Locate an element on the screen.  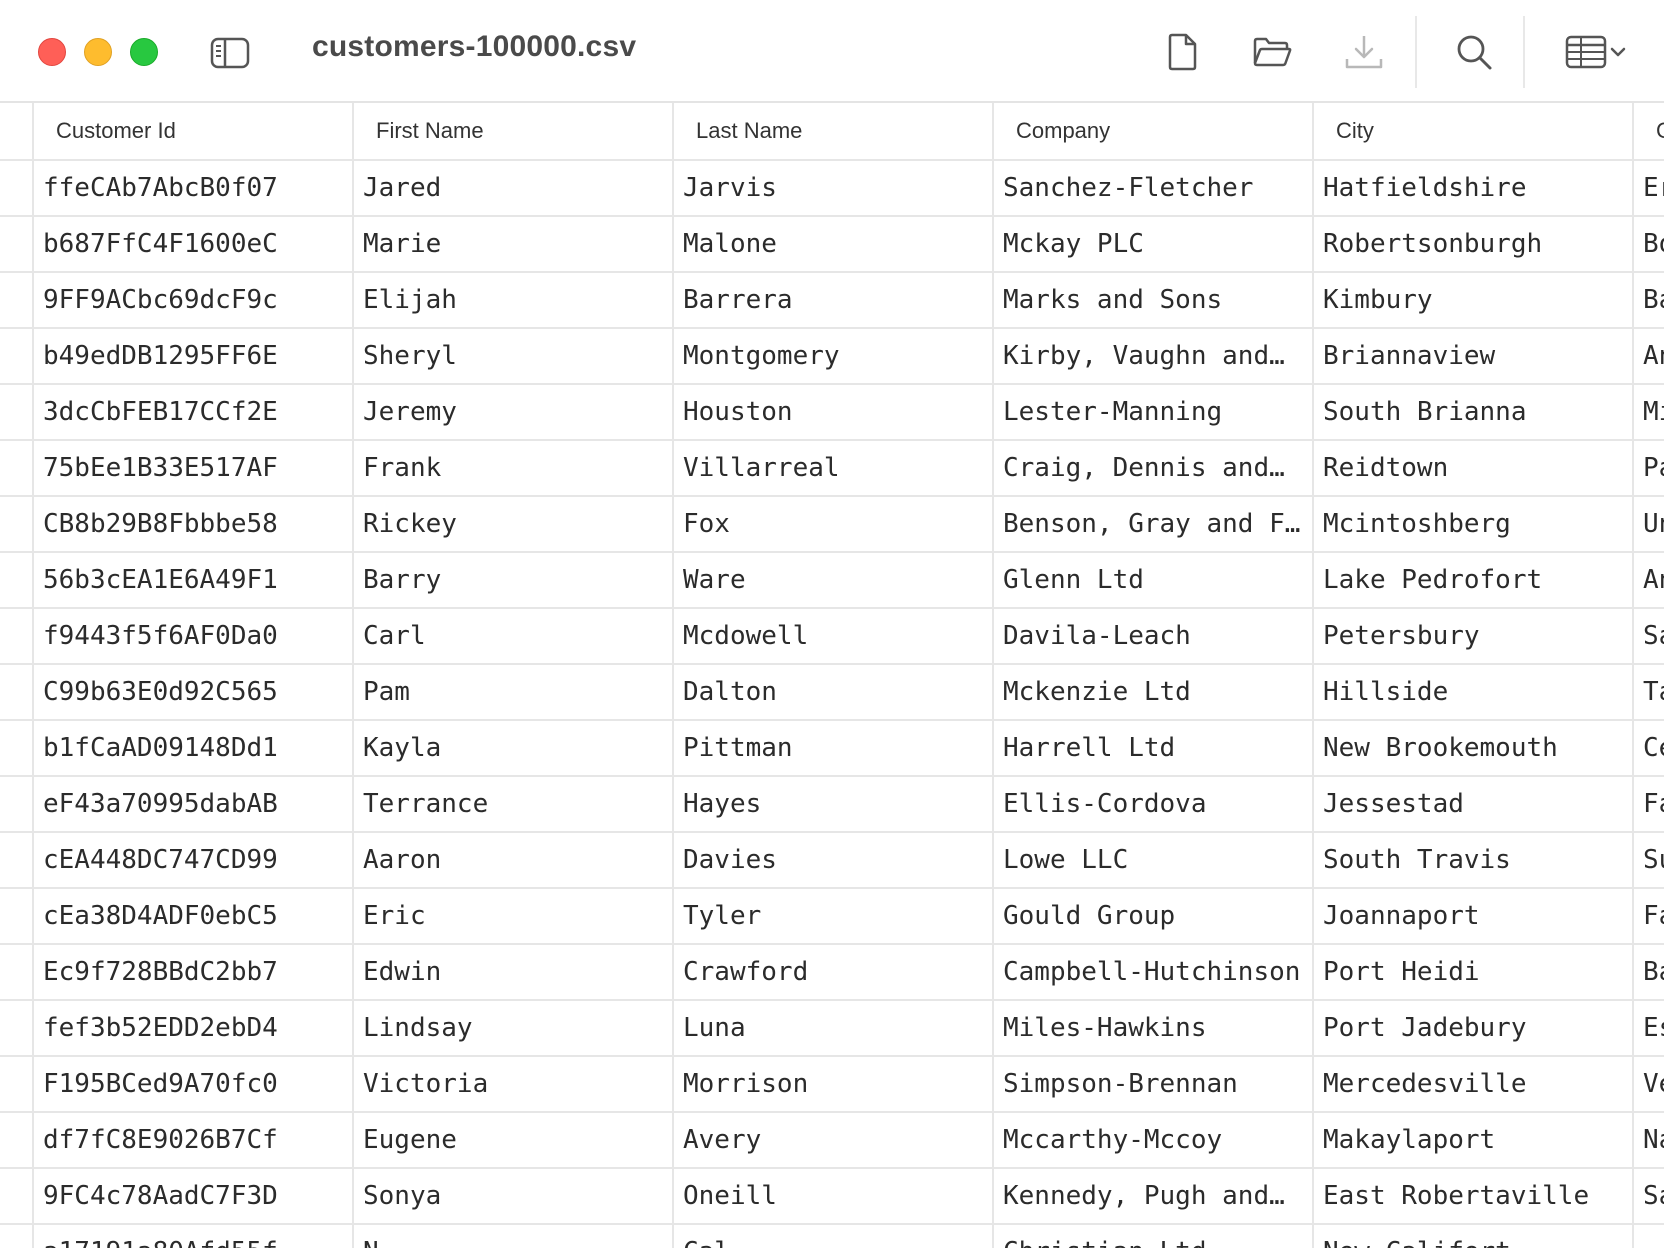
table-cell-city: Briannaview is located at coordinates (1472, 356).